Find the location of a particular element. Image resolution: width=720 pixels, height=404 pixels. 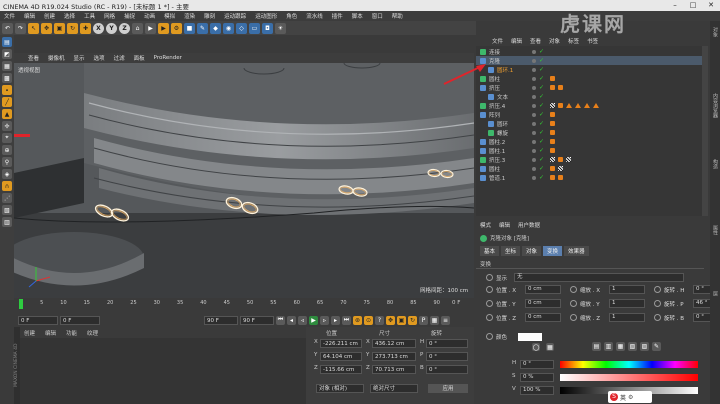

viewport-menu-item-0: 查看 is located at coordinates (33, 58).